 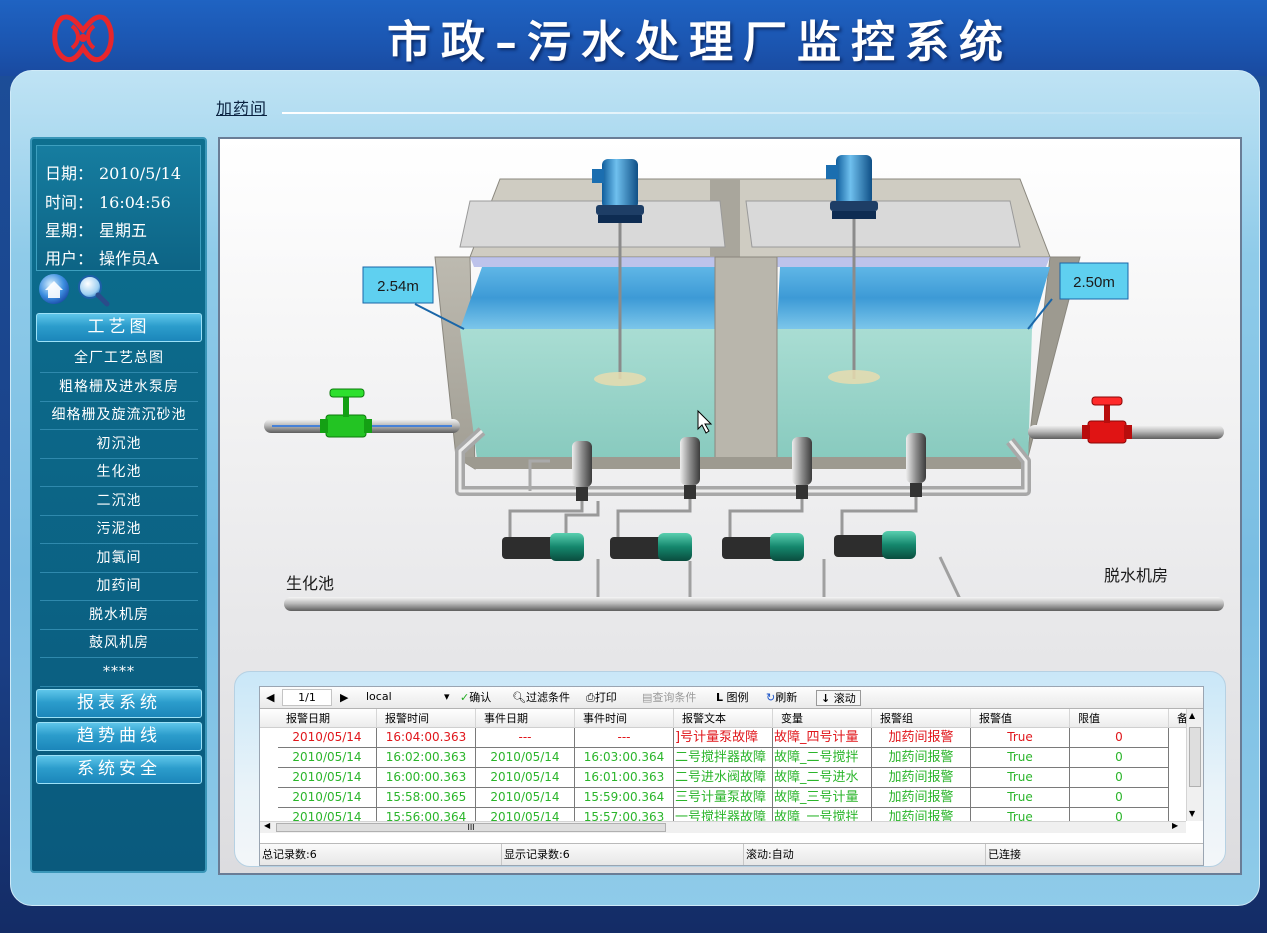 I want to click on alarm-table-header: 报警日期 报警时间 事件日期 事件时间 报警文本 变量 报警组 报警值 限值 备, so click(x=731, y=718).